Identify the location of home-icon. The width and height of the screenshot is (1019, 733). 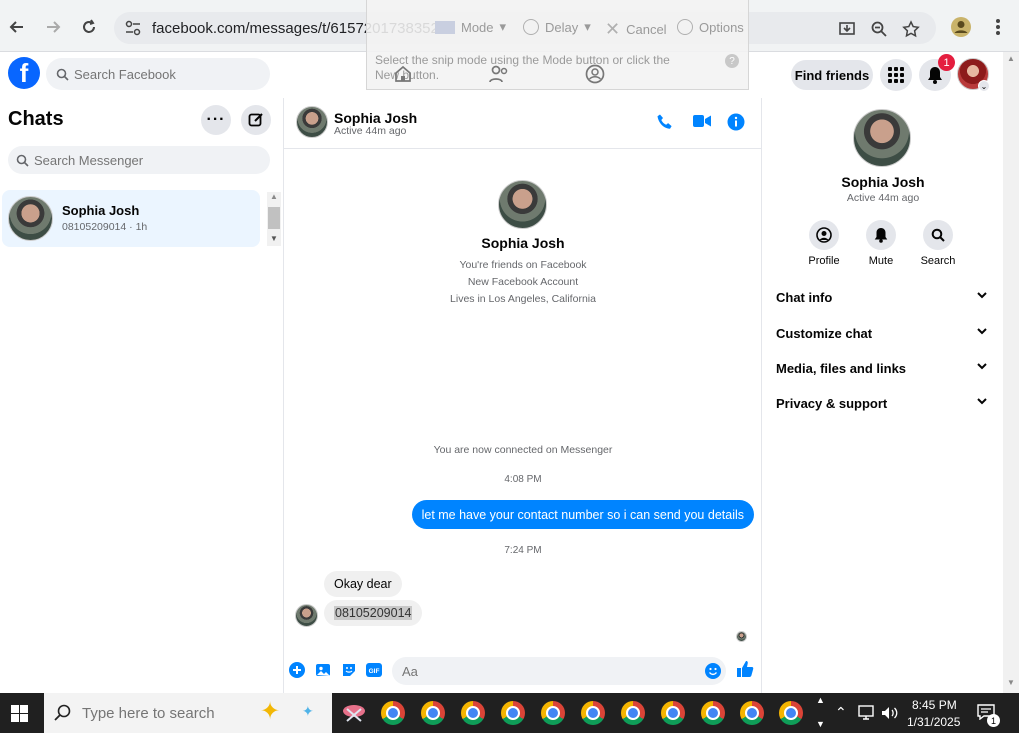
(403, 74).